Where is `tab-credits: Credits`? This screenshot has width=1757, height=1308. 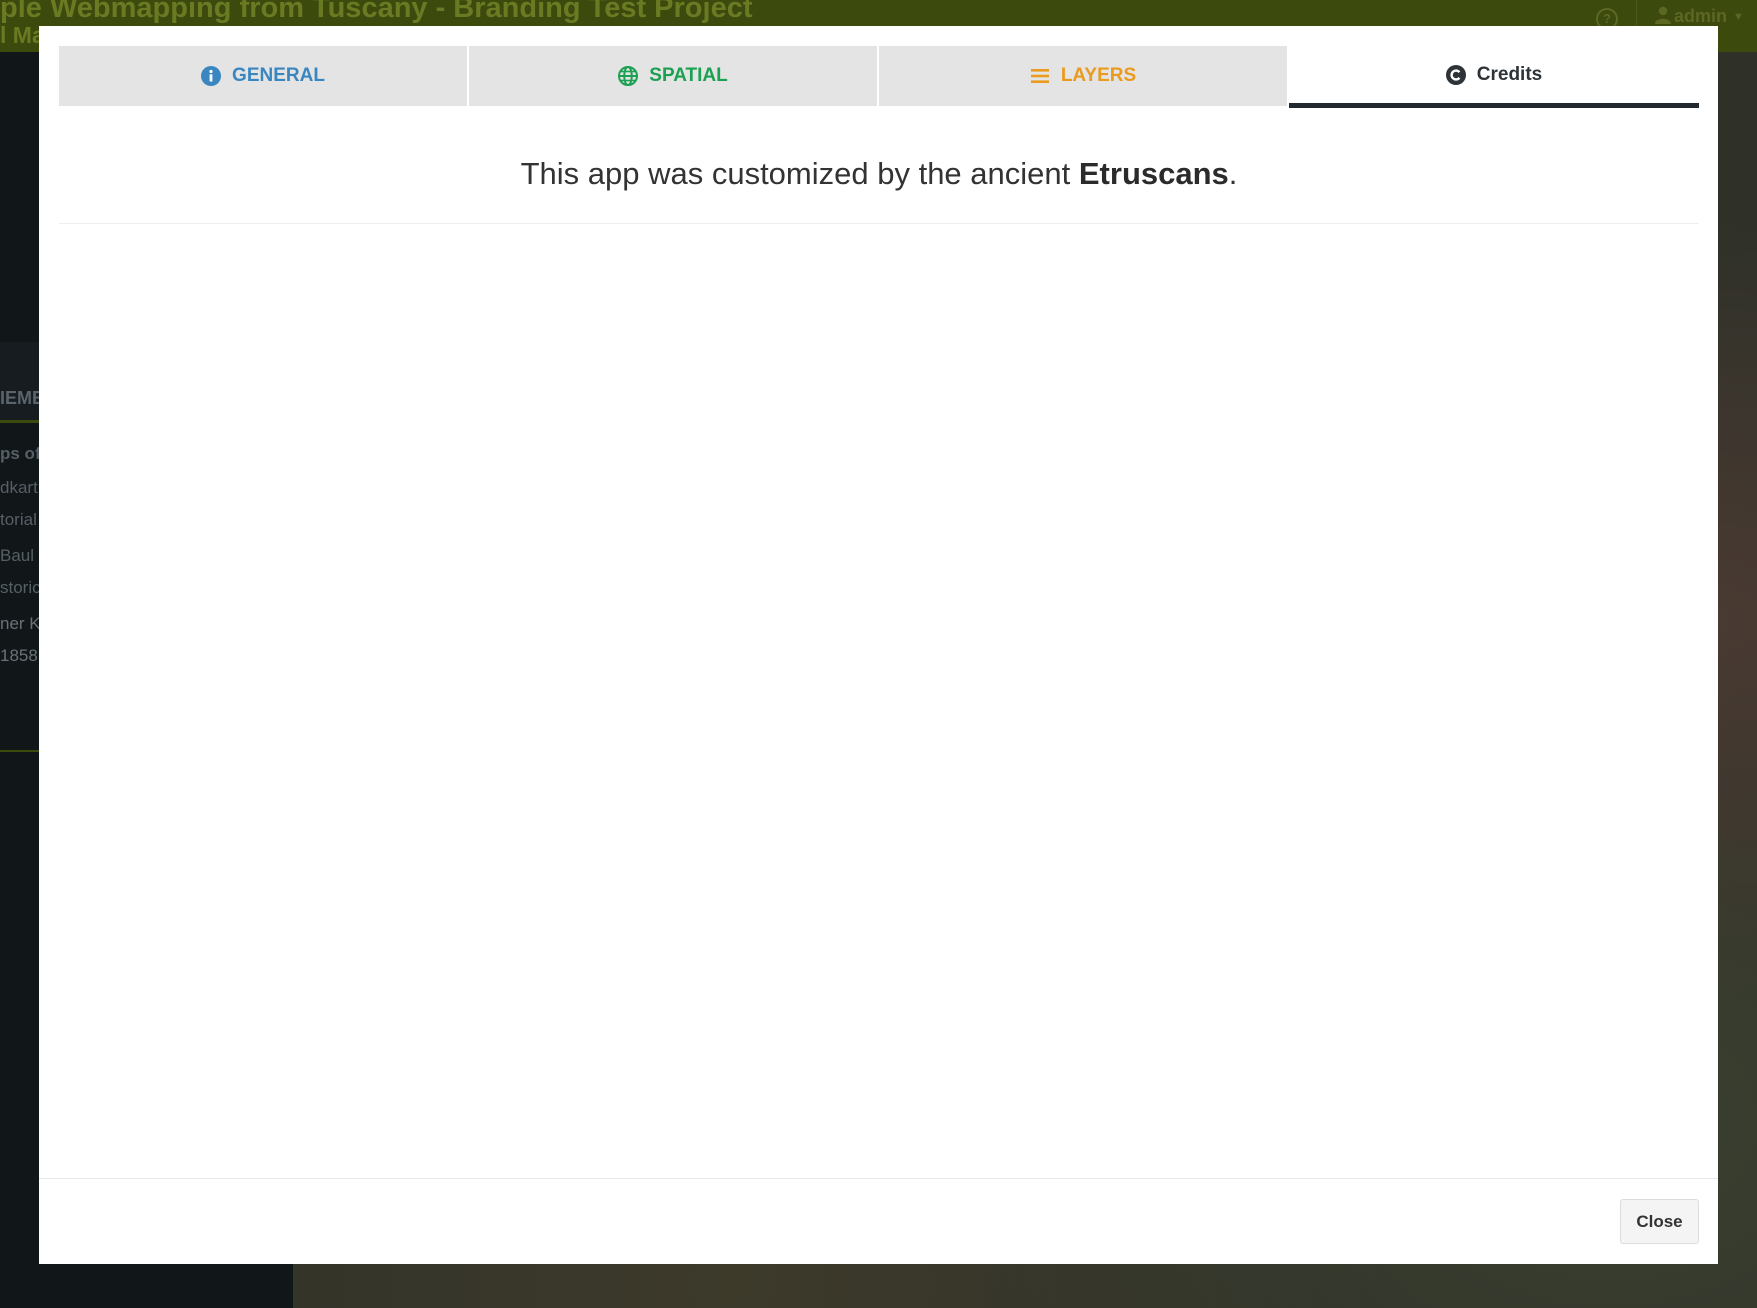
tab-credits: Credits is located at coordinates (1494, 77).